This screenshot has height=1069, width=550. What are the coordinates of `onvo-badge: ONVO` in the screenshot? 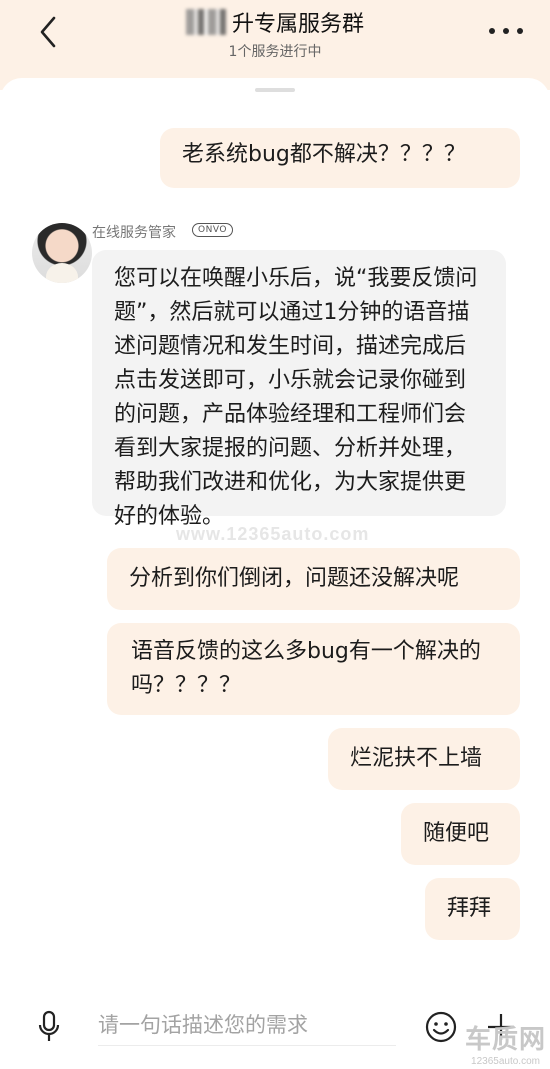 It's located at (212, 230).